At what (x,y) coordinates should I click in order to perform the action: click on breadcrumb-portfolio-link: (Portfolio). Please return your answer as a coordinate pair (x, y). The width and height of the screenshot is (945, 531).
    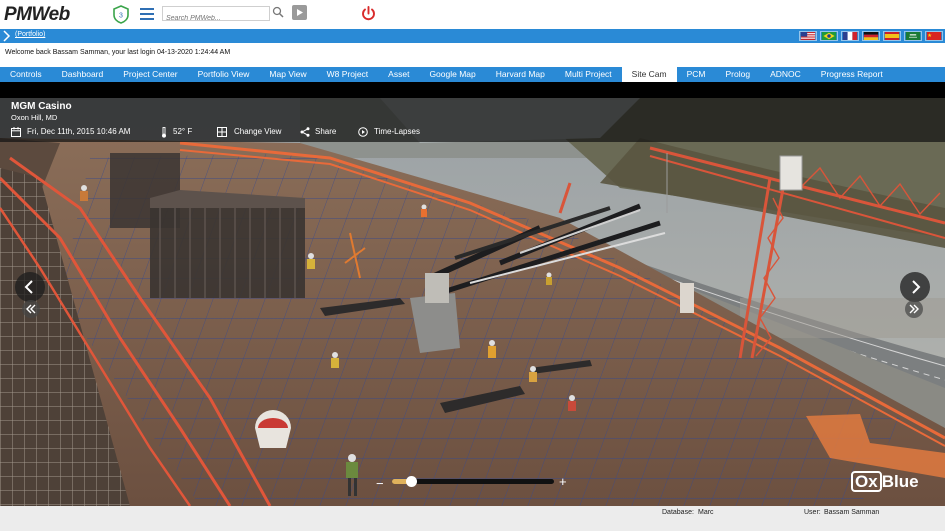
    Looking at the image, I should click on (30, 34).